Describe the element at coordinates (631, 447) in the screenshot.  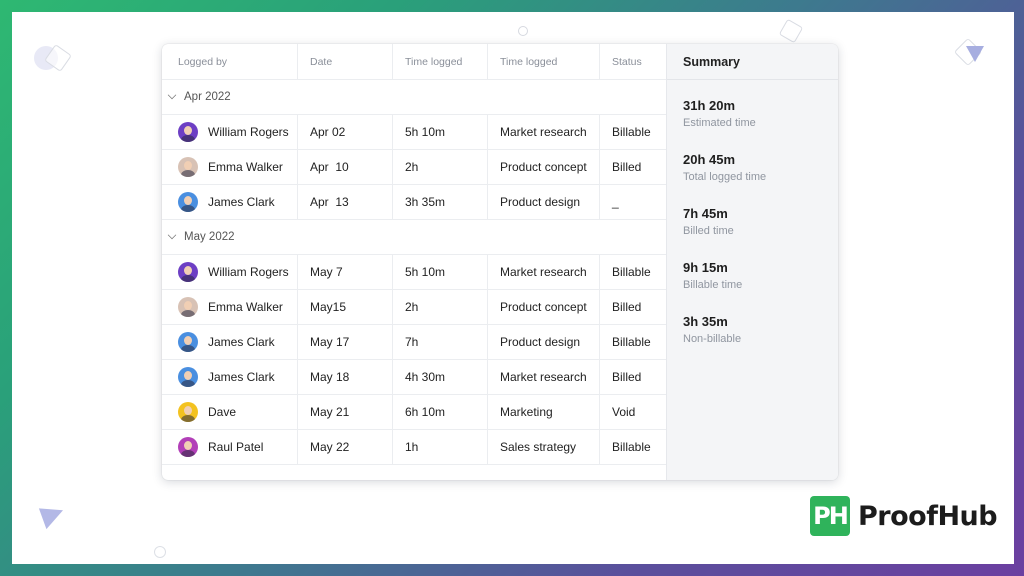
I see `status-cell: Billable` at that location.